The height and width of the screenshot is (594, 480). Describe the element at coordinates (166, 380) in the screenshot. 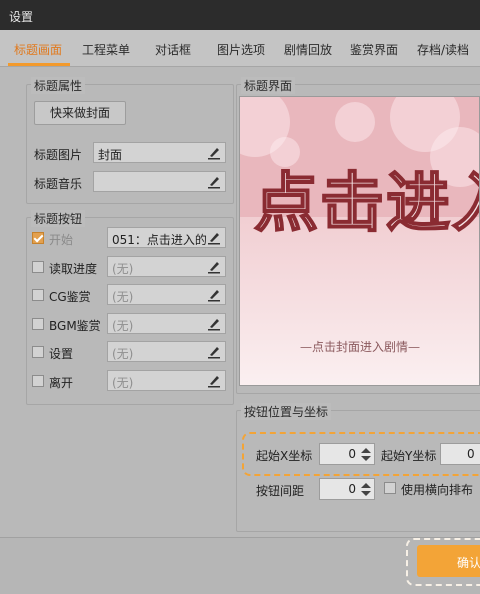

I see `exit-target-field: (无)` at that location.